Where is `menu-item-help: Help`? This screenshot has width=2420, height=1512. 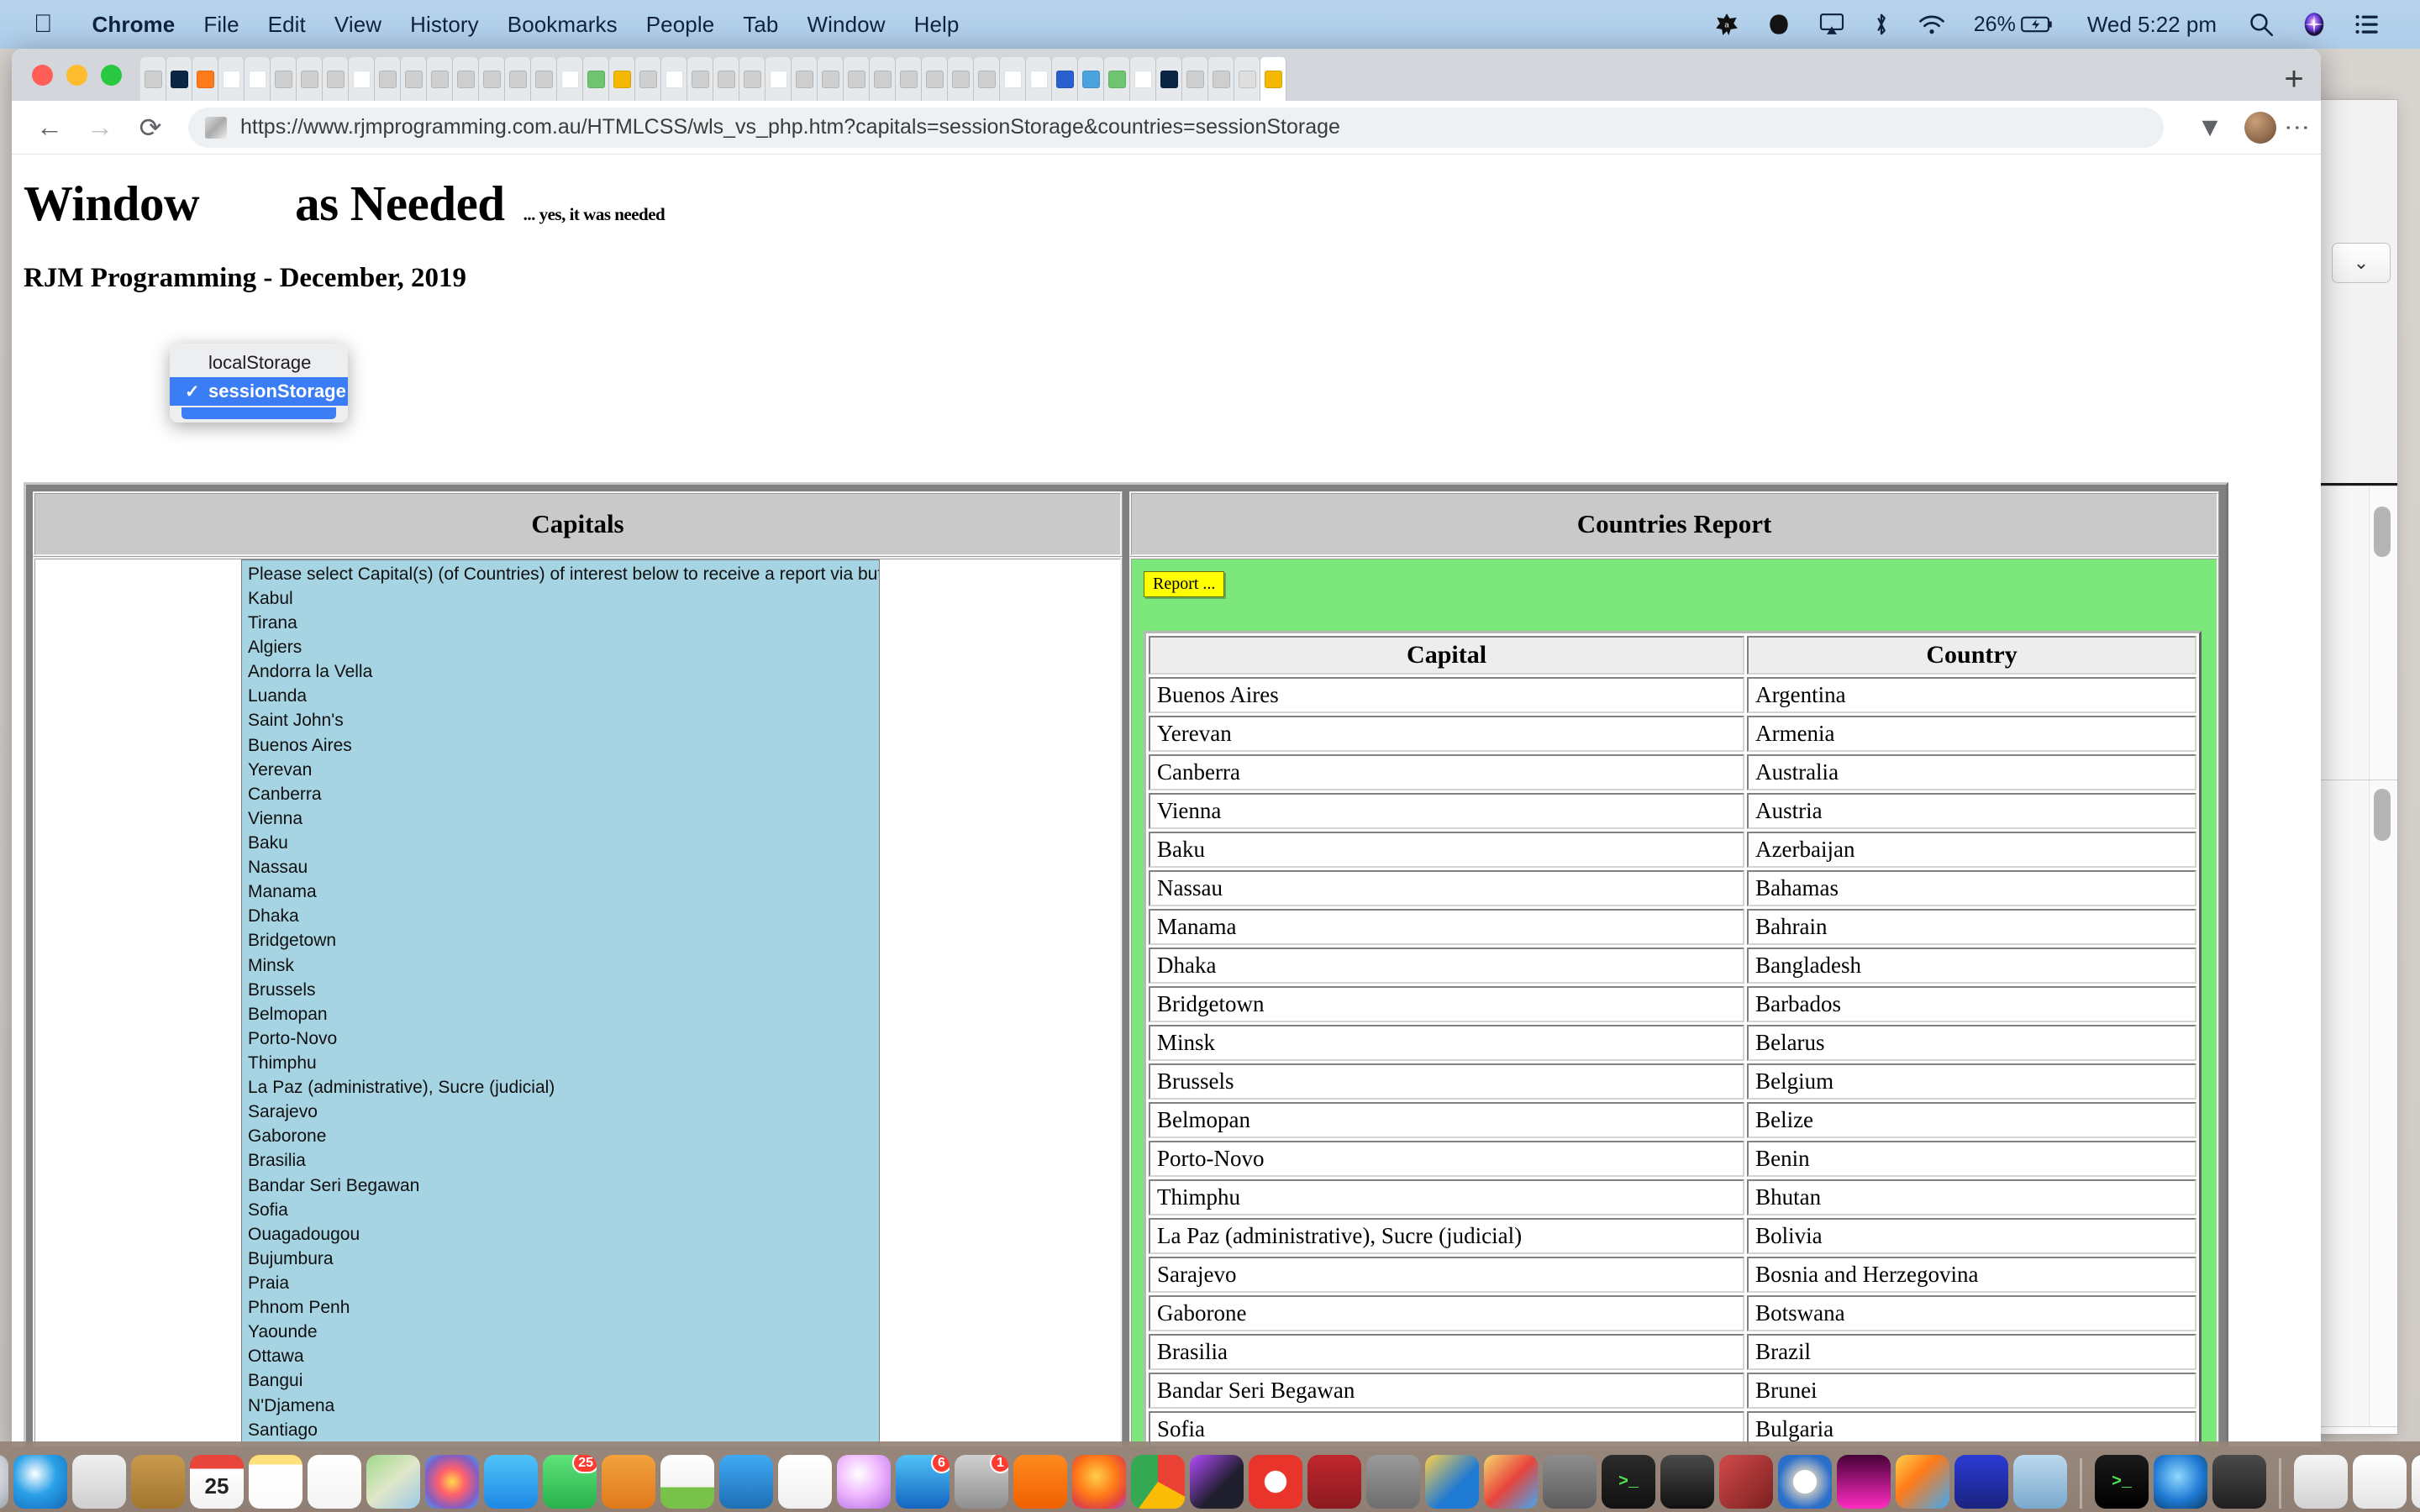 menu-item-help: Help is located at coordinates (937, 25).